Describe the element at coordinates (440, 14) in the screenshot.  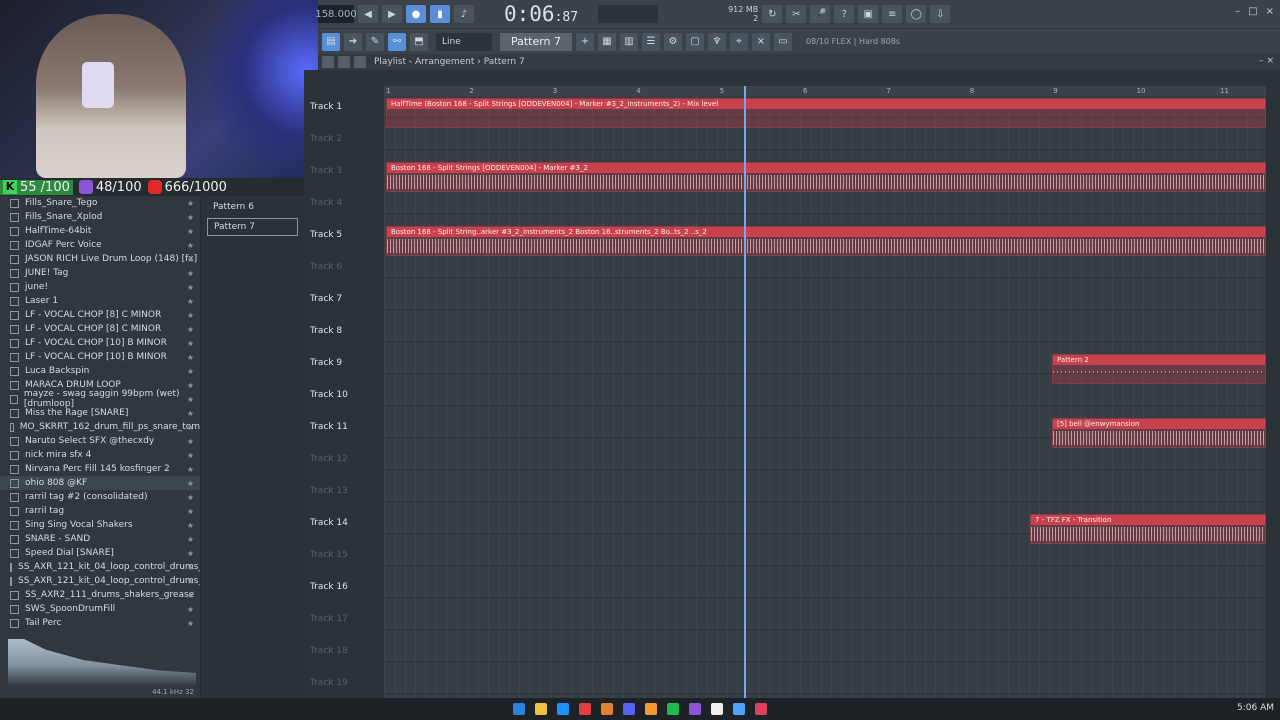
I see `step-mode-button: ▮` at that location.